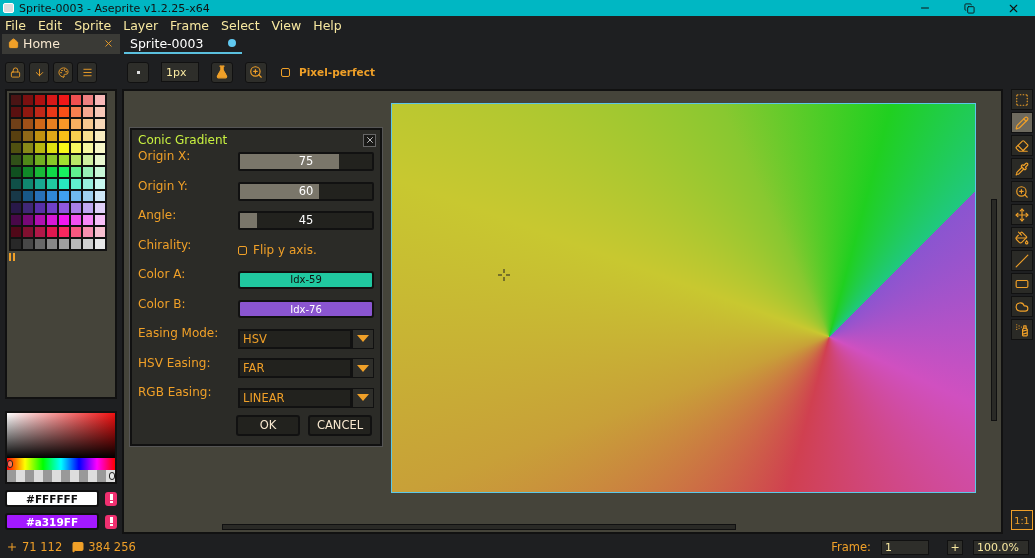 This screenshot has width=1035, height=558. What do you see at coordinates (306, 279) in the screenshot?
I see `color-button: Idx-59` at bounding box center [306, 279].